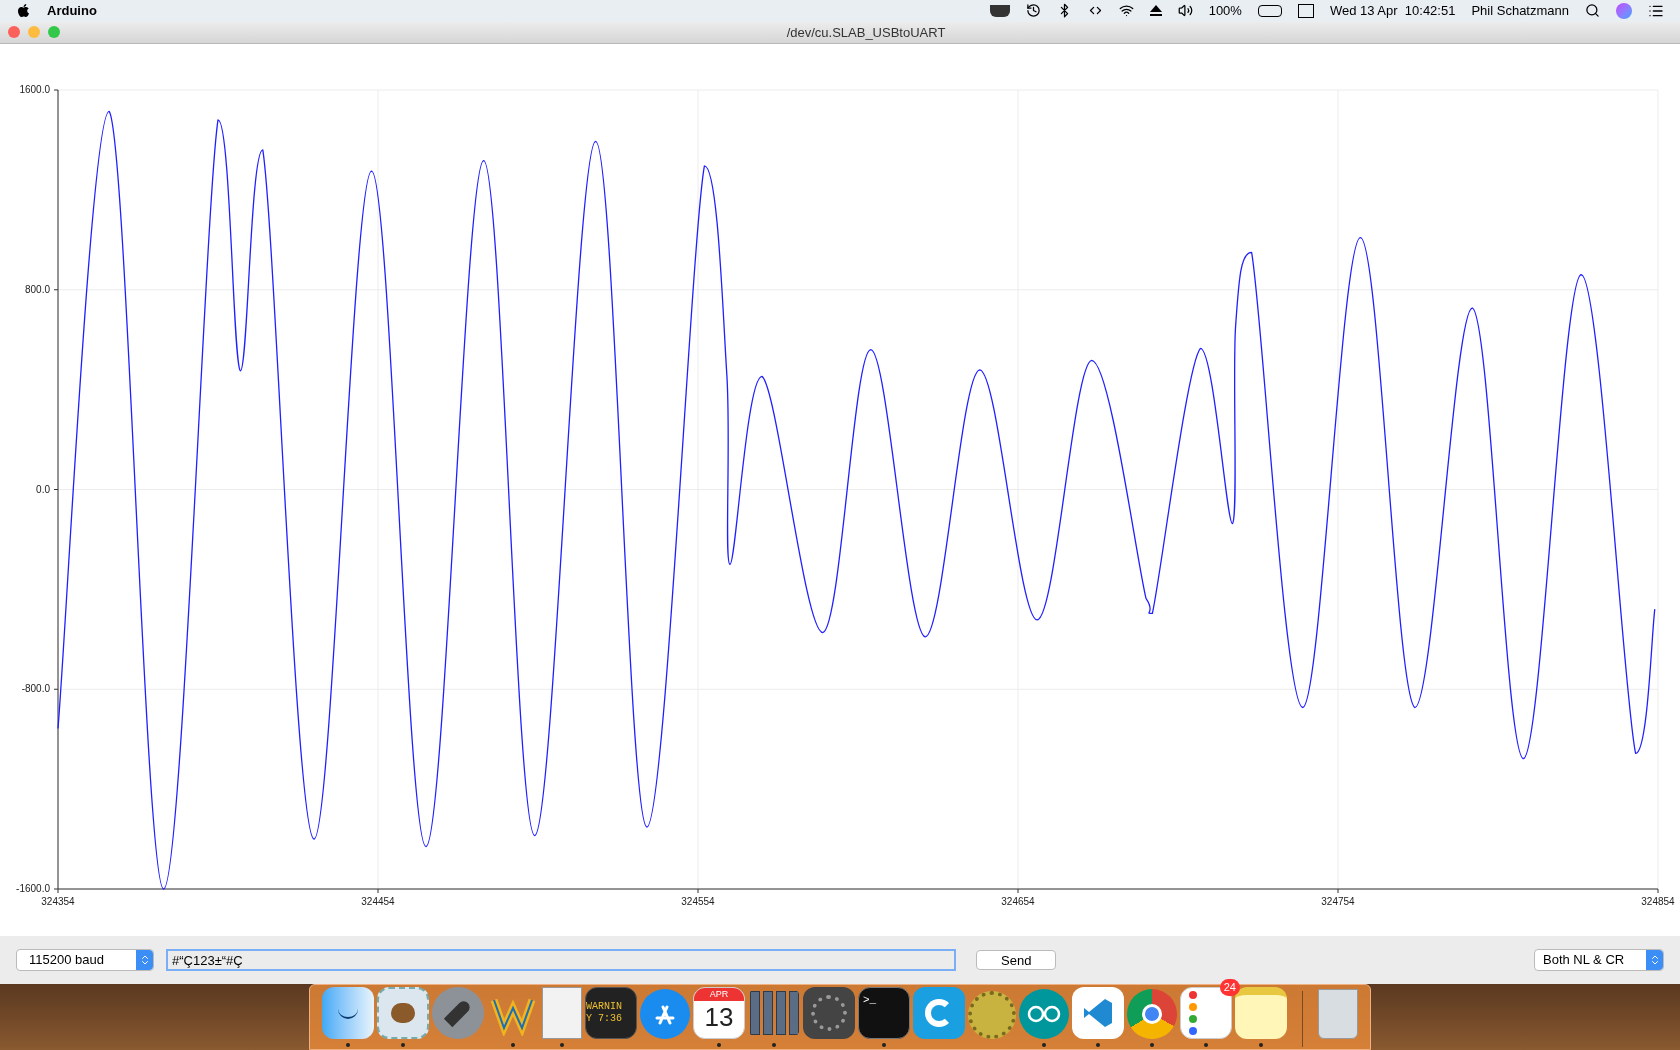 The width and height of the screenshot is (1680, 1050). I want to click on calendar-month: APR, so click(719, 994).